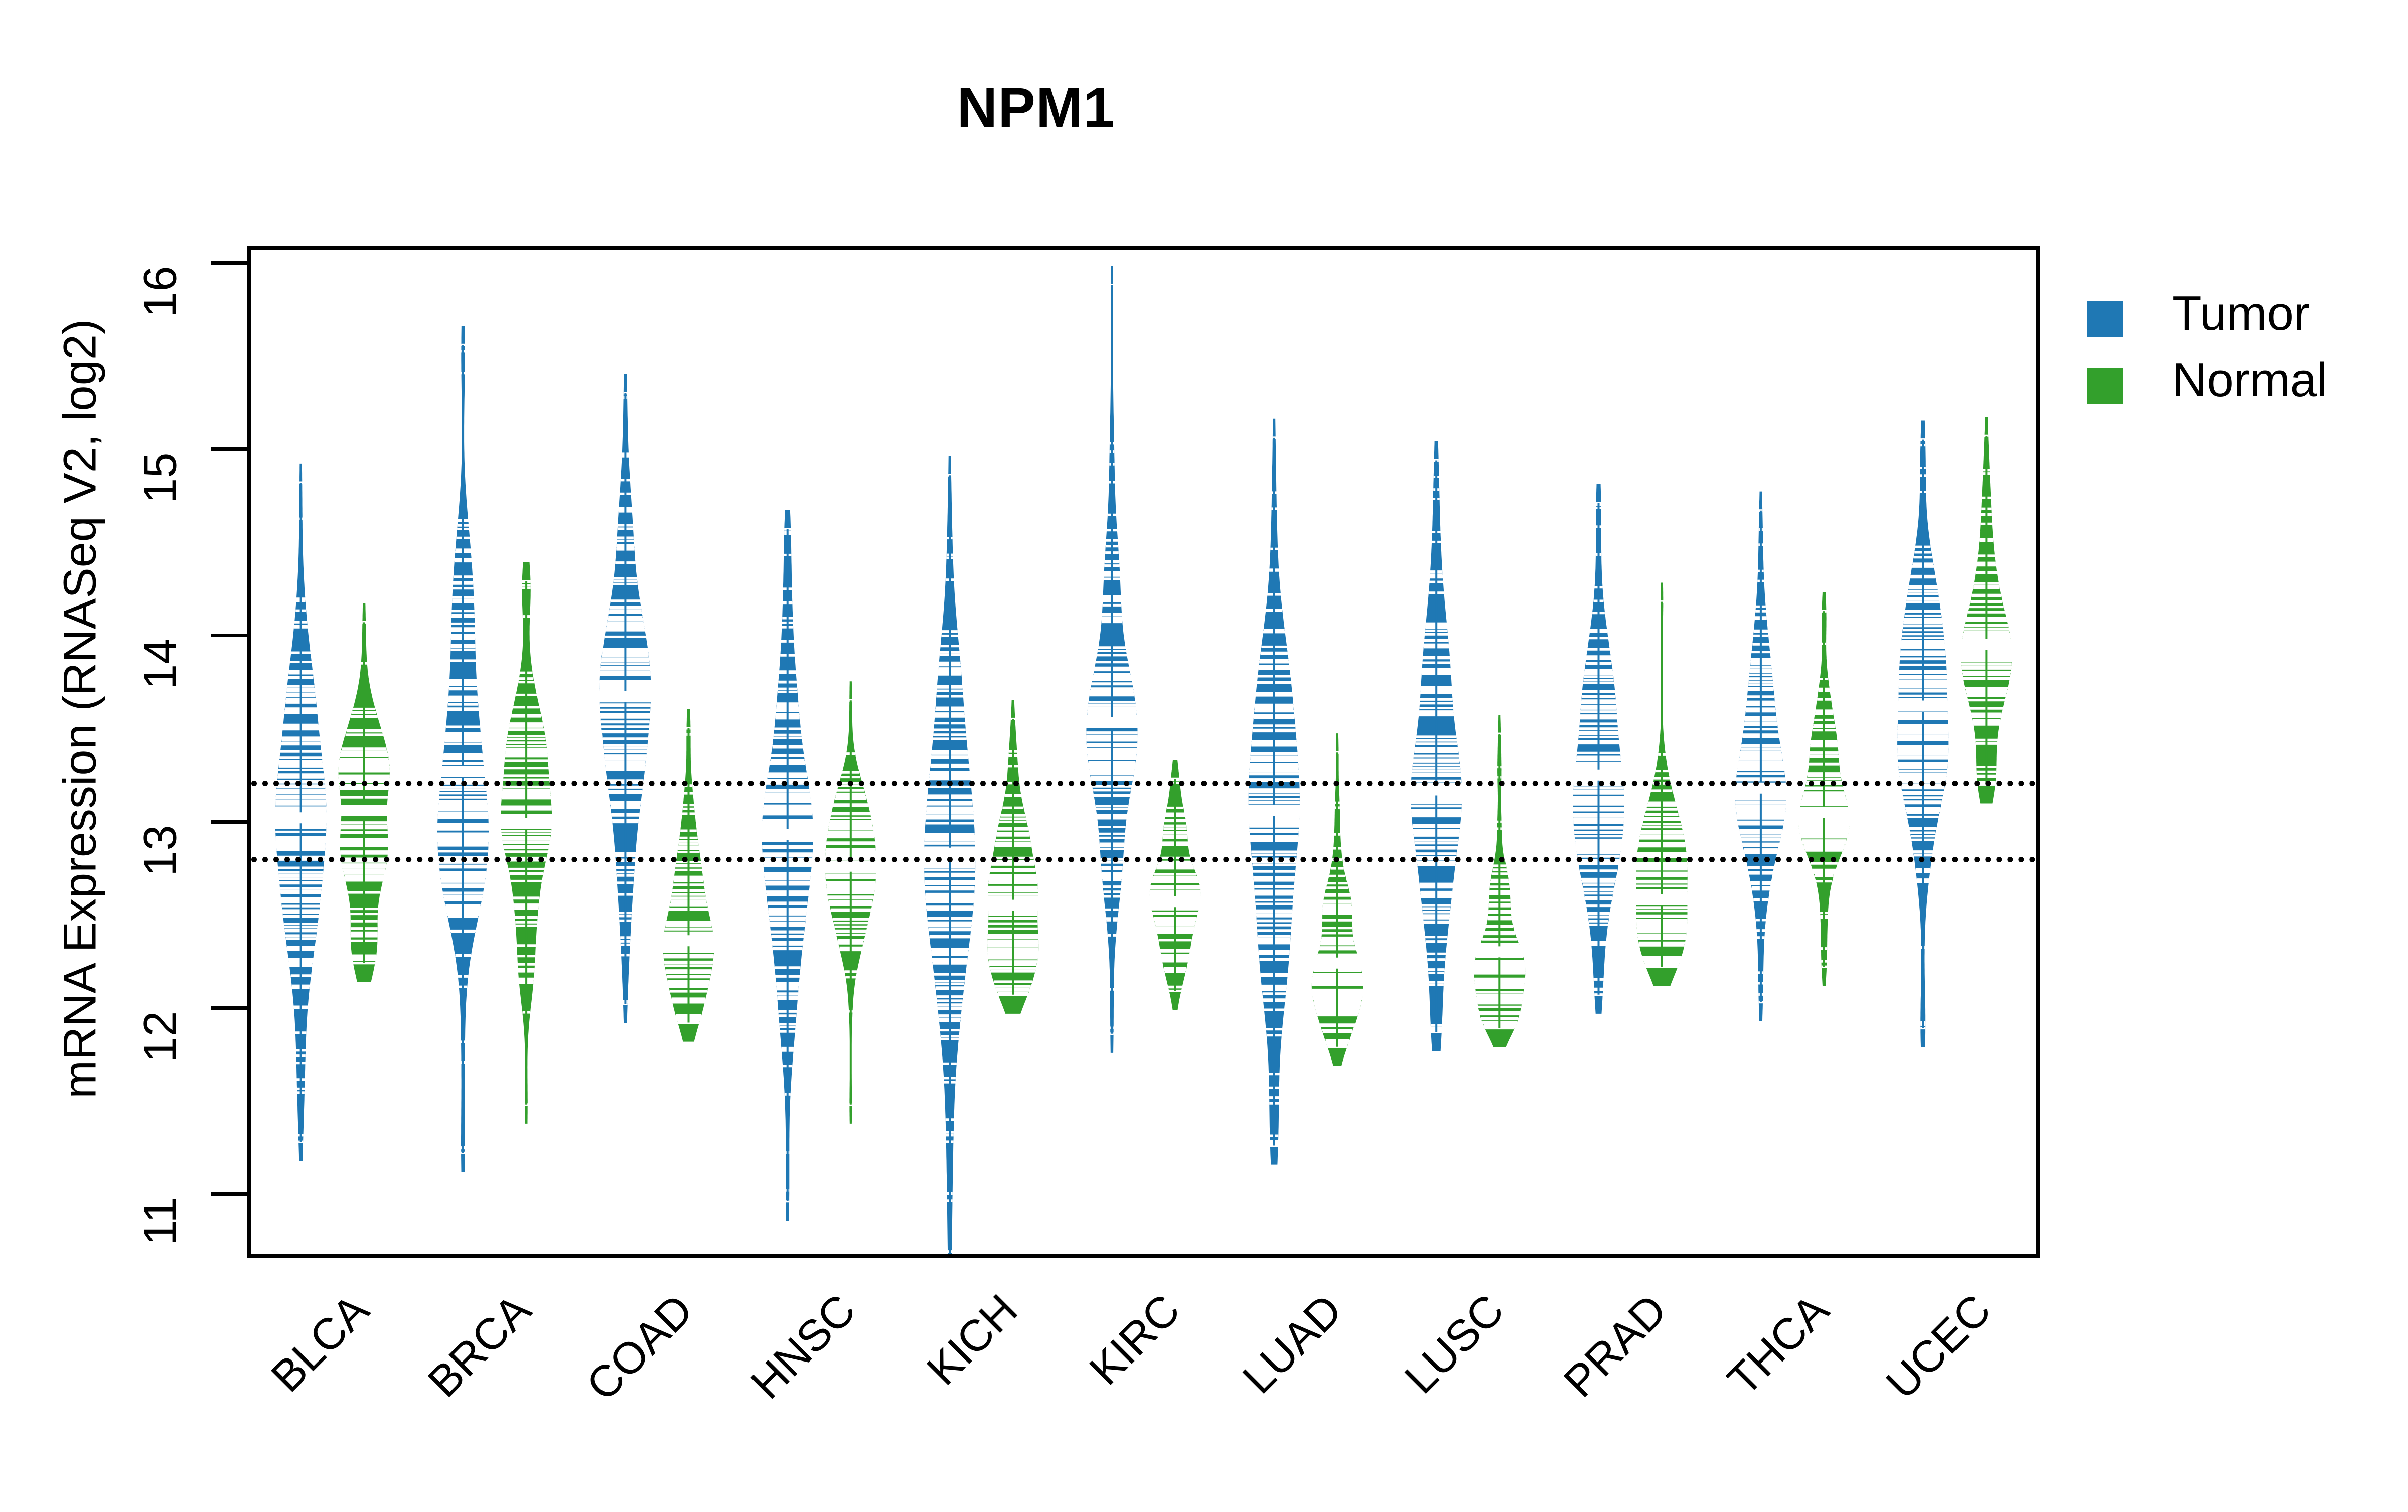  Describe the element at coordinates (1824, 789) in the screenshot. I see `bean-thca-normal` at that location.